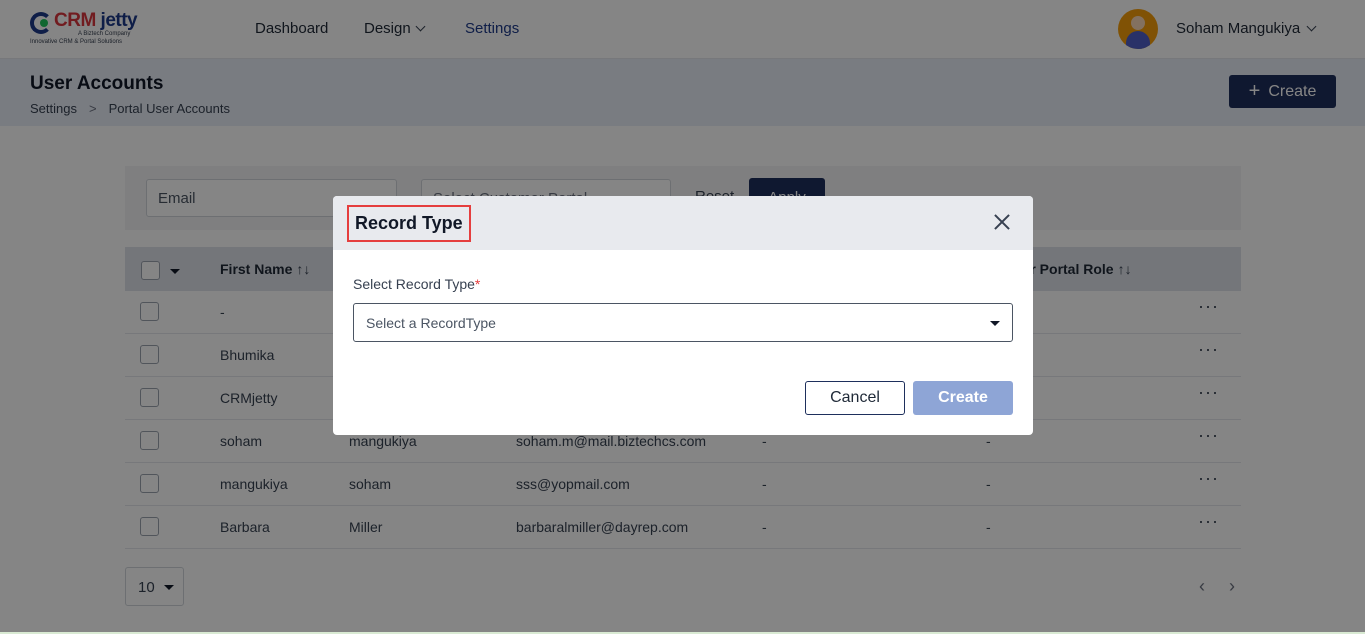 This screenshot has width=1365, height=634. What do you see at coordinates (409, 223) in the screenshot?
I see `modal-title: Record Type` at bounding box center [409, 223].